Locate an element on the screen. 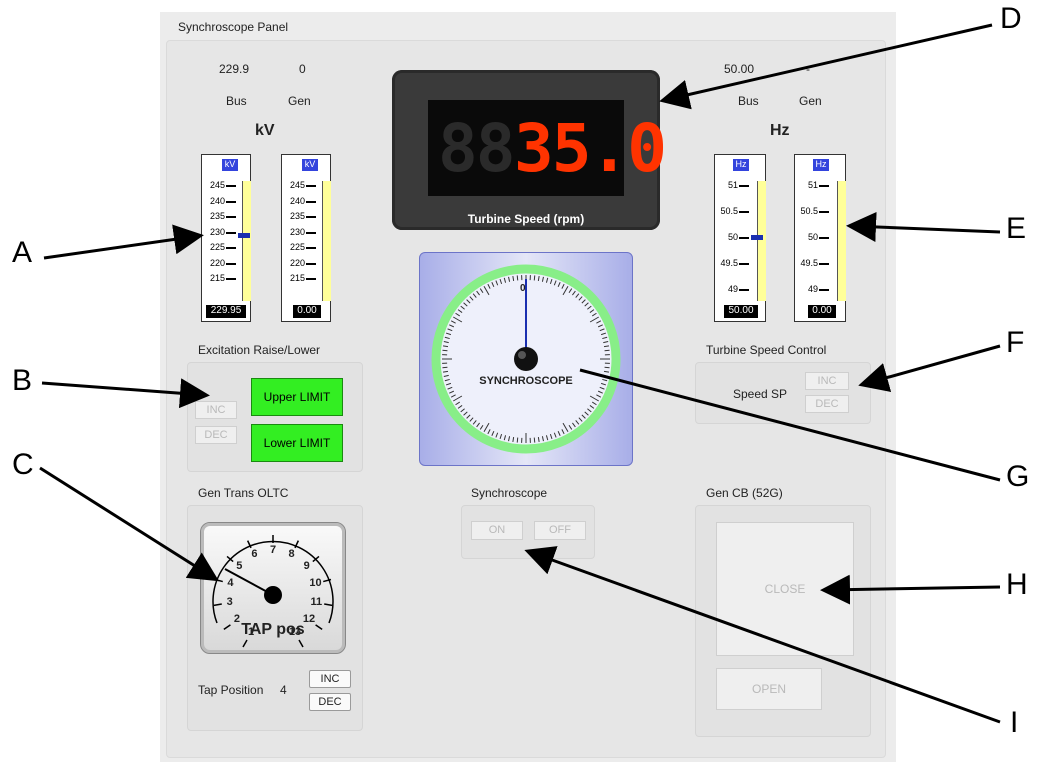  callout-g: G is located at coordinates (1018, 476).